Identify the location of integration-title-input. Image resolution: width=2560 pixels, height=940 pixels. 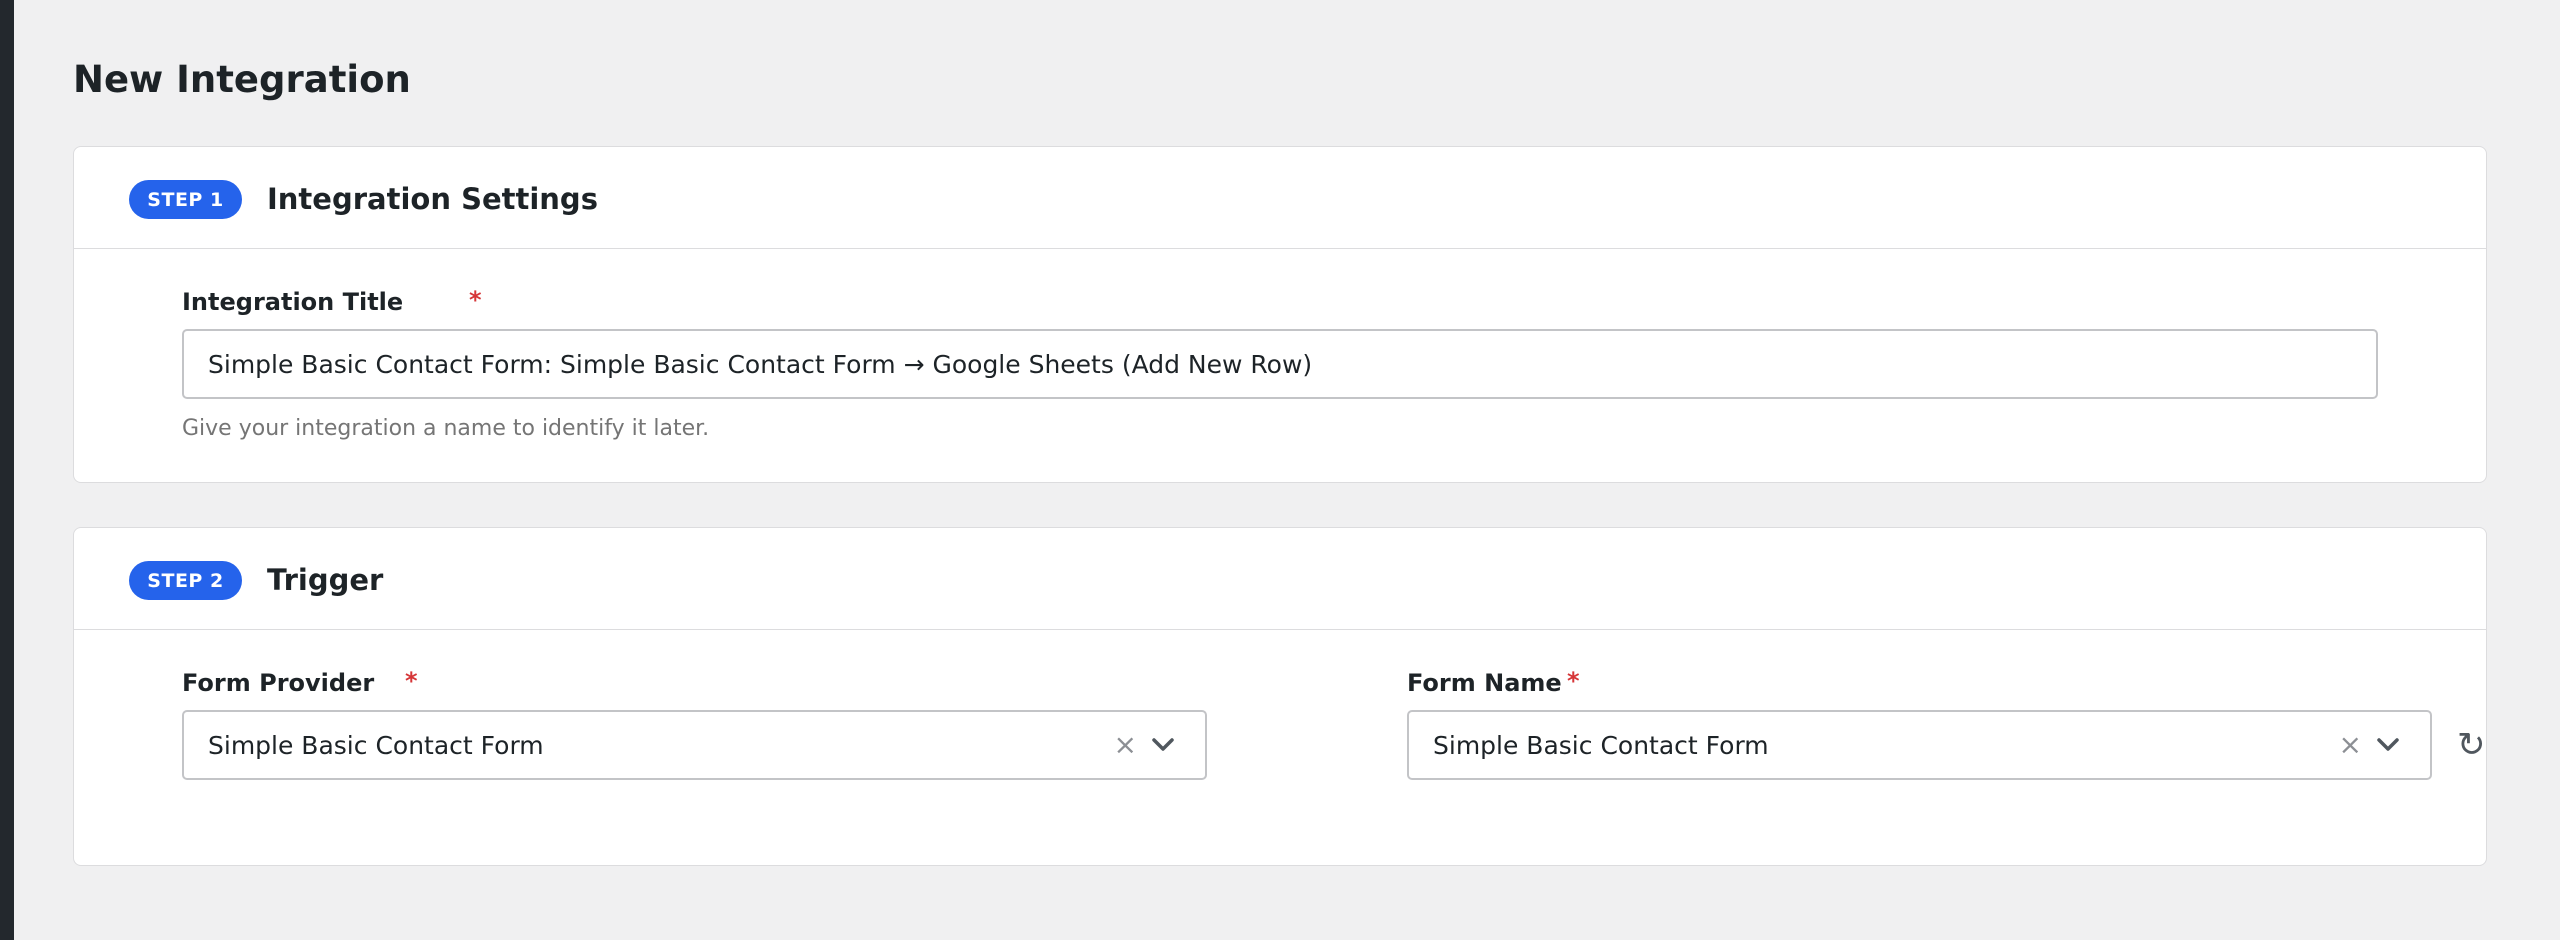
(1280, 364).